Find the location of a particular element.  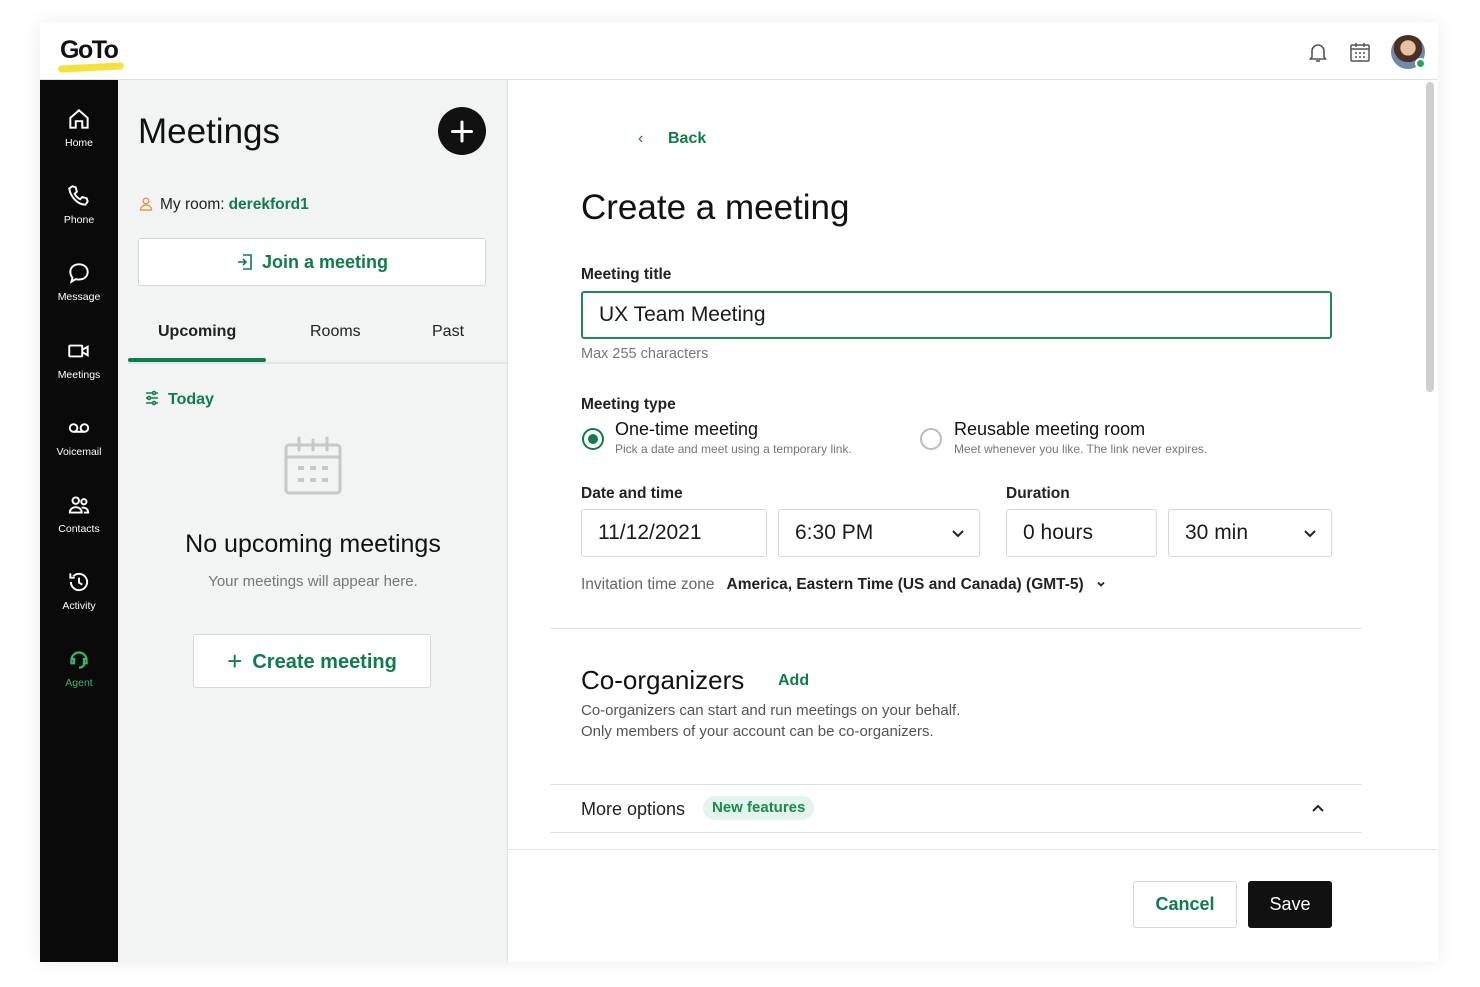

my-room-link: derekford1 is located at coordinates (269, 204).